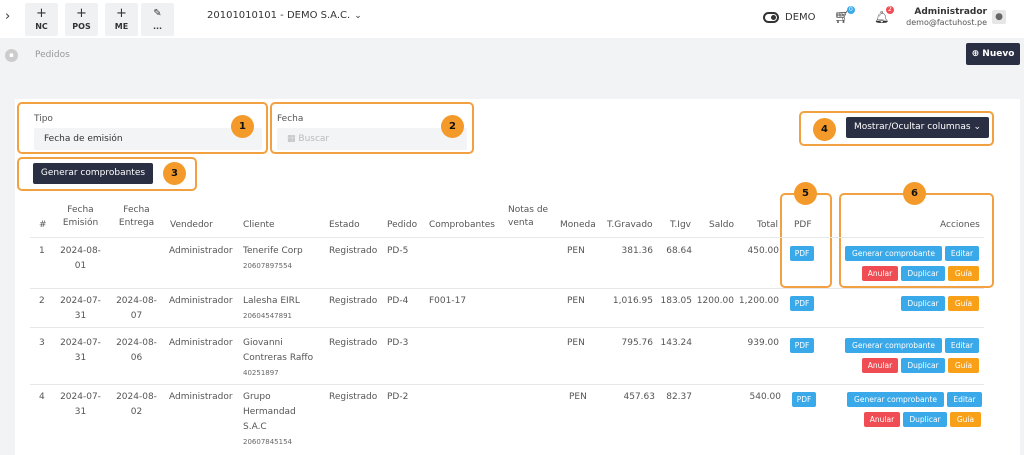  What do you see at coordinates (11, 55) in the screenshot?
I see `orders-icon: ▪` at bounding box center [11, 55].